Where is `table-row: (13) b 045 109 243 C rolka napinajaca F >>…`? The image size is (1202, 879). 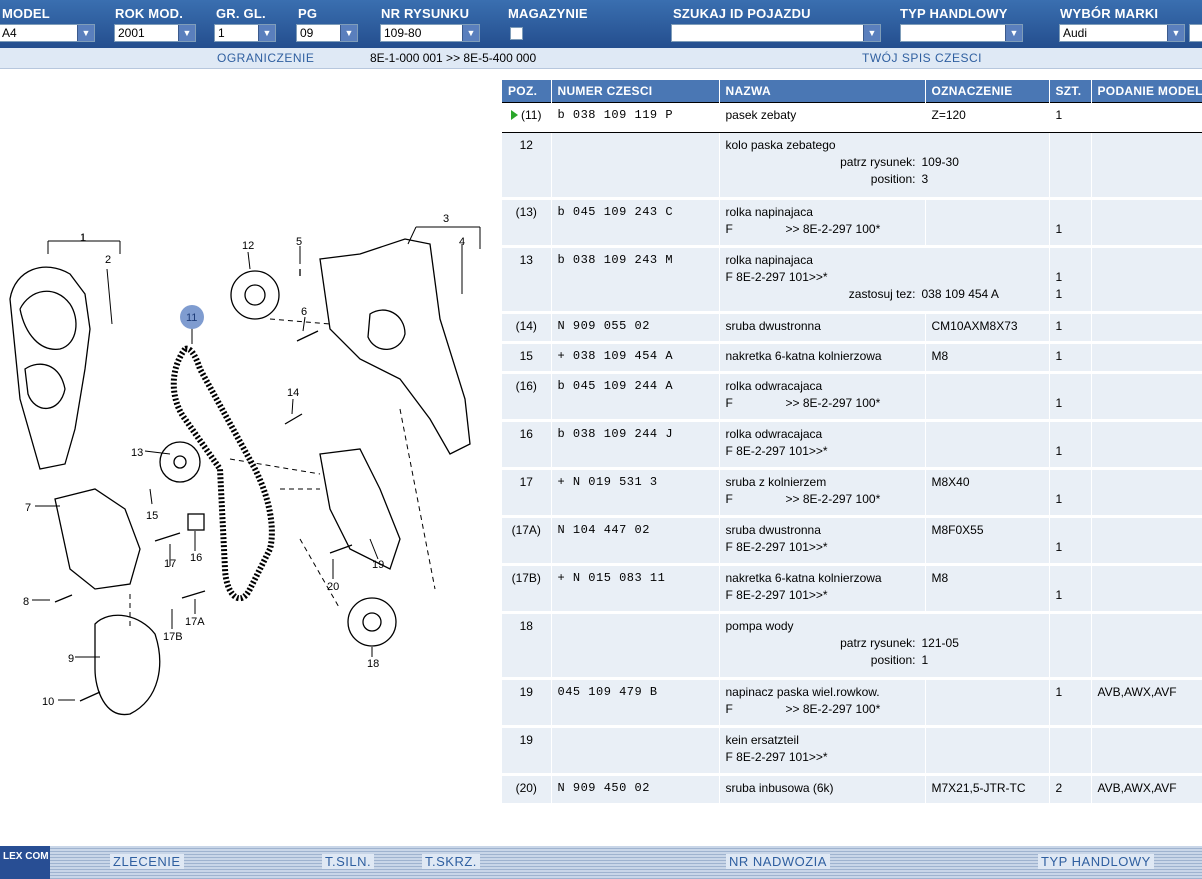
table-row: (13) b 045 109 243 C rolka napinajaca F >>… is located at coordinates (852, 223).